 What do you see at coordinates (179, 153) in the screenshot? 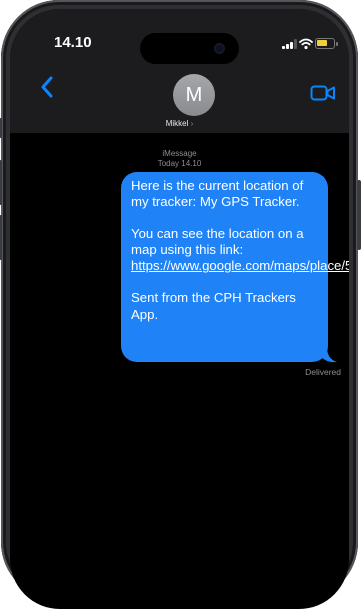
I see `service-label: iMessage` at bounding box center [179, 153].